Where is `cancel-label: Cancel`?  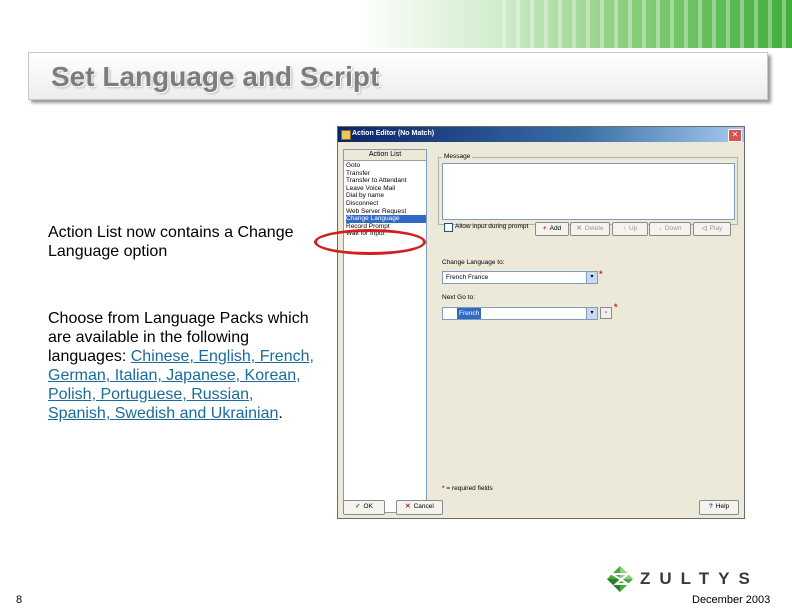
cancel-label: Cancel is located at coordinates (423, 506).